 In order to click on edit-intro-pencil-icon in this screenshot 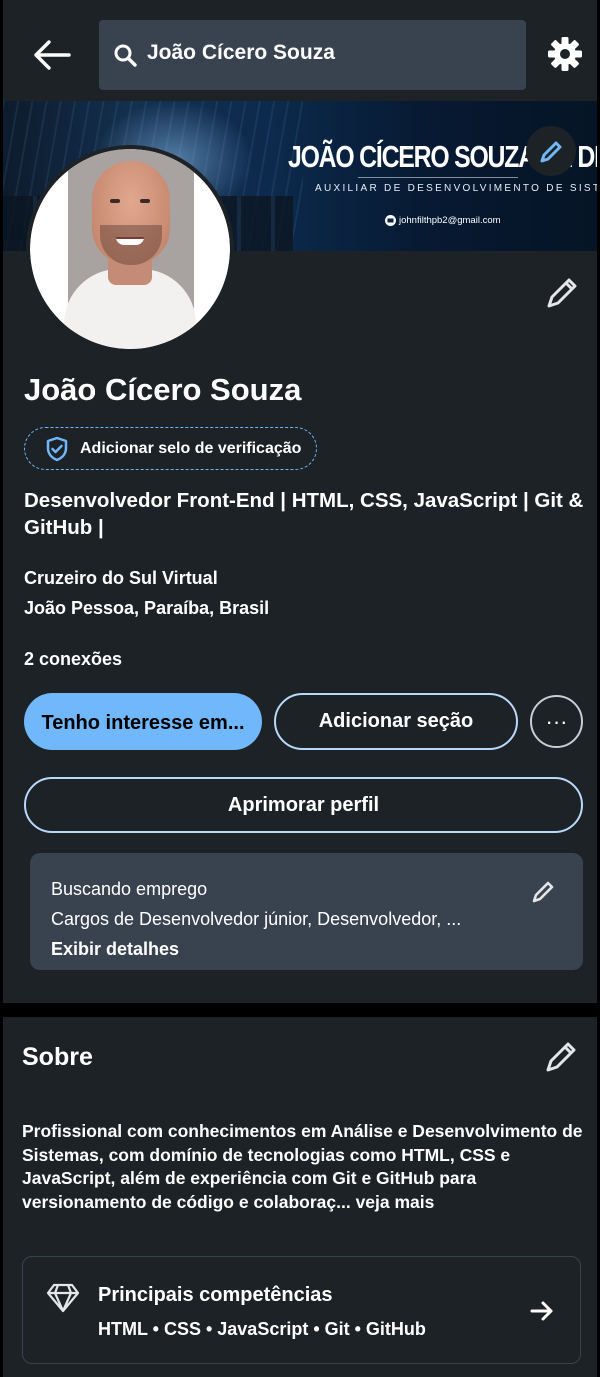, I will do `click(562, 295)`.